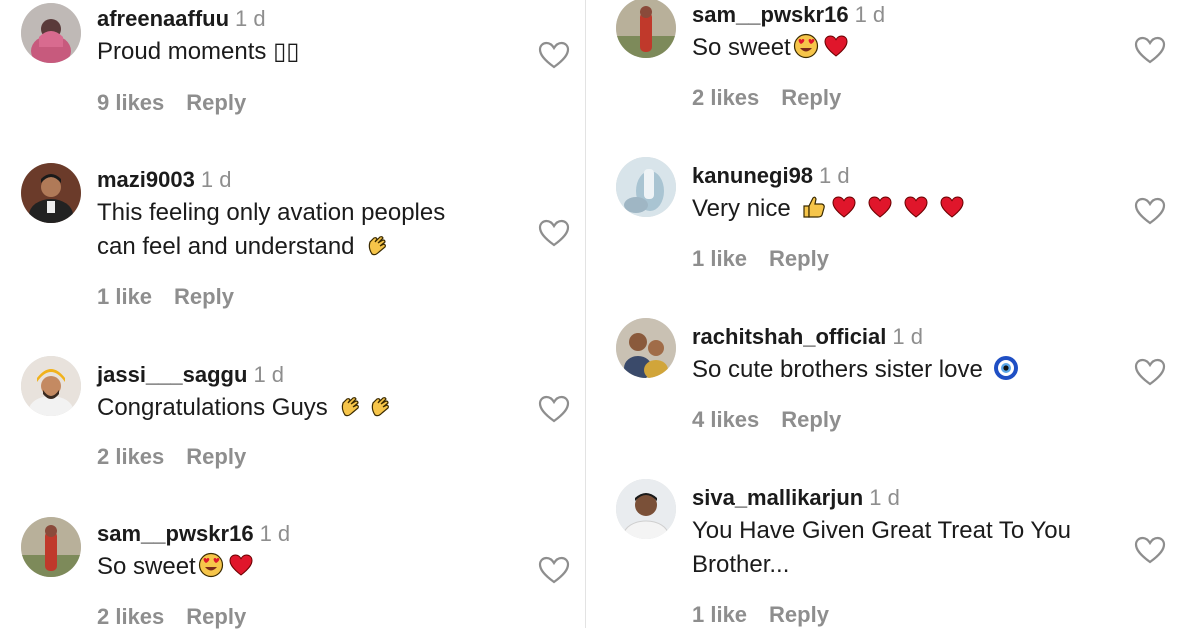 Image resolution: width=1200 pixels, height=630 pixels. Describe the element at coordinates (766, 420) in the screenshot. I see `comment-actions: 4 likes Reply` at that location.